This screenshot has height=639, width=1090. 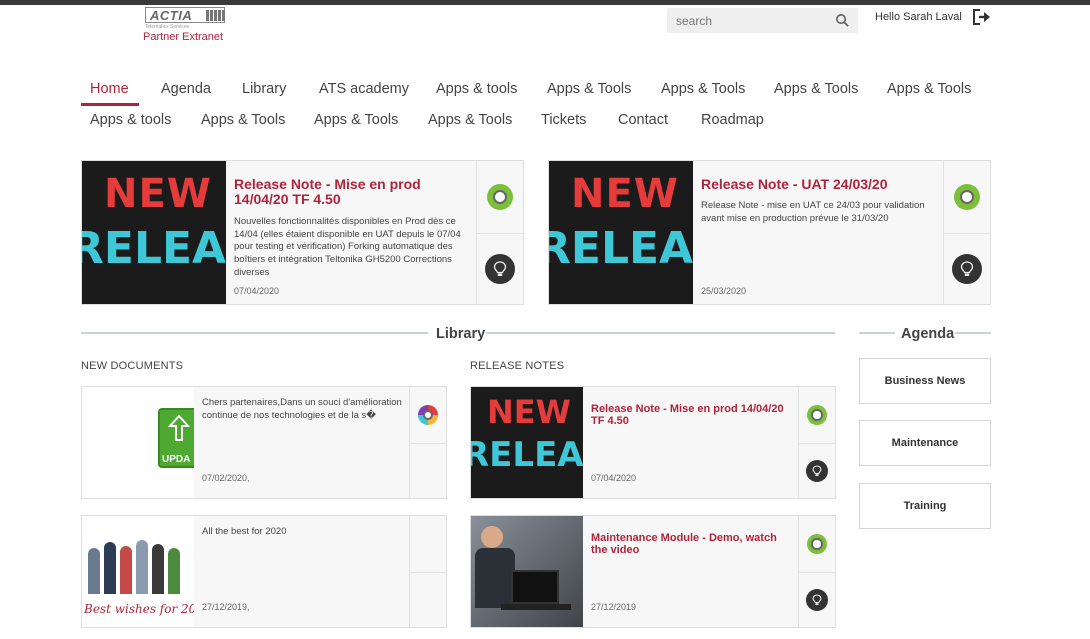 I want to click on agenda-business-news-button: Business News, so click(x=925, y=381).